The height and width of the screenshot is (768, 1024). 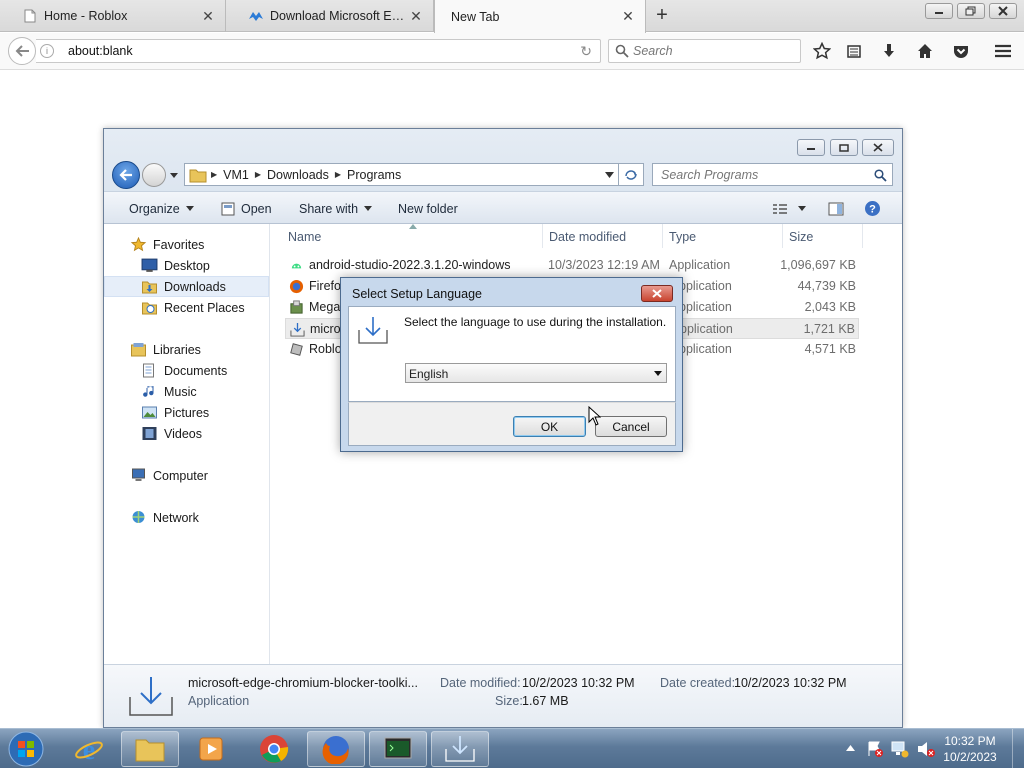 I want to click on restore-button, so click(x=971, y=11).